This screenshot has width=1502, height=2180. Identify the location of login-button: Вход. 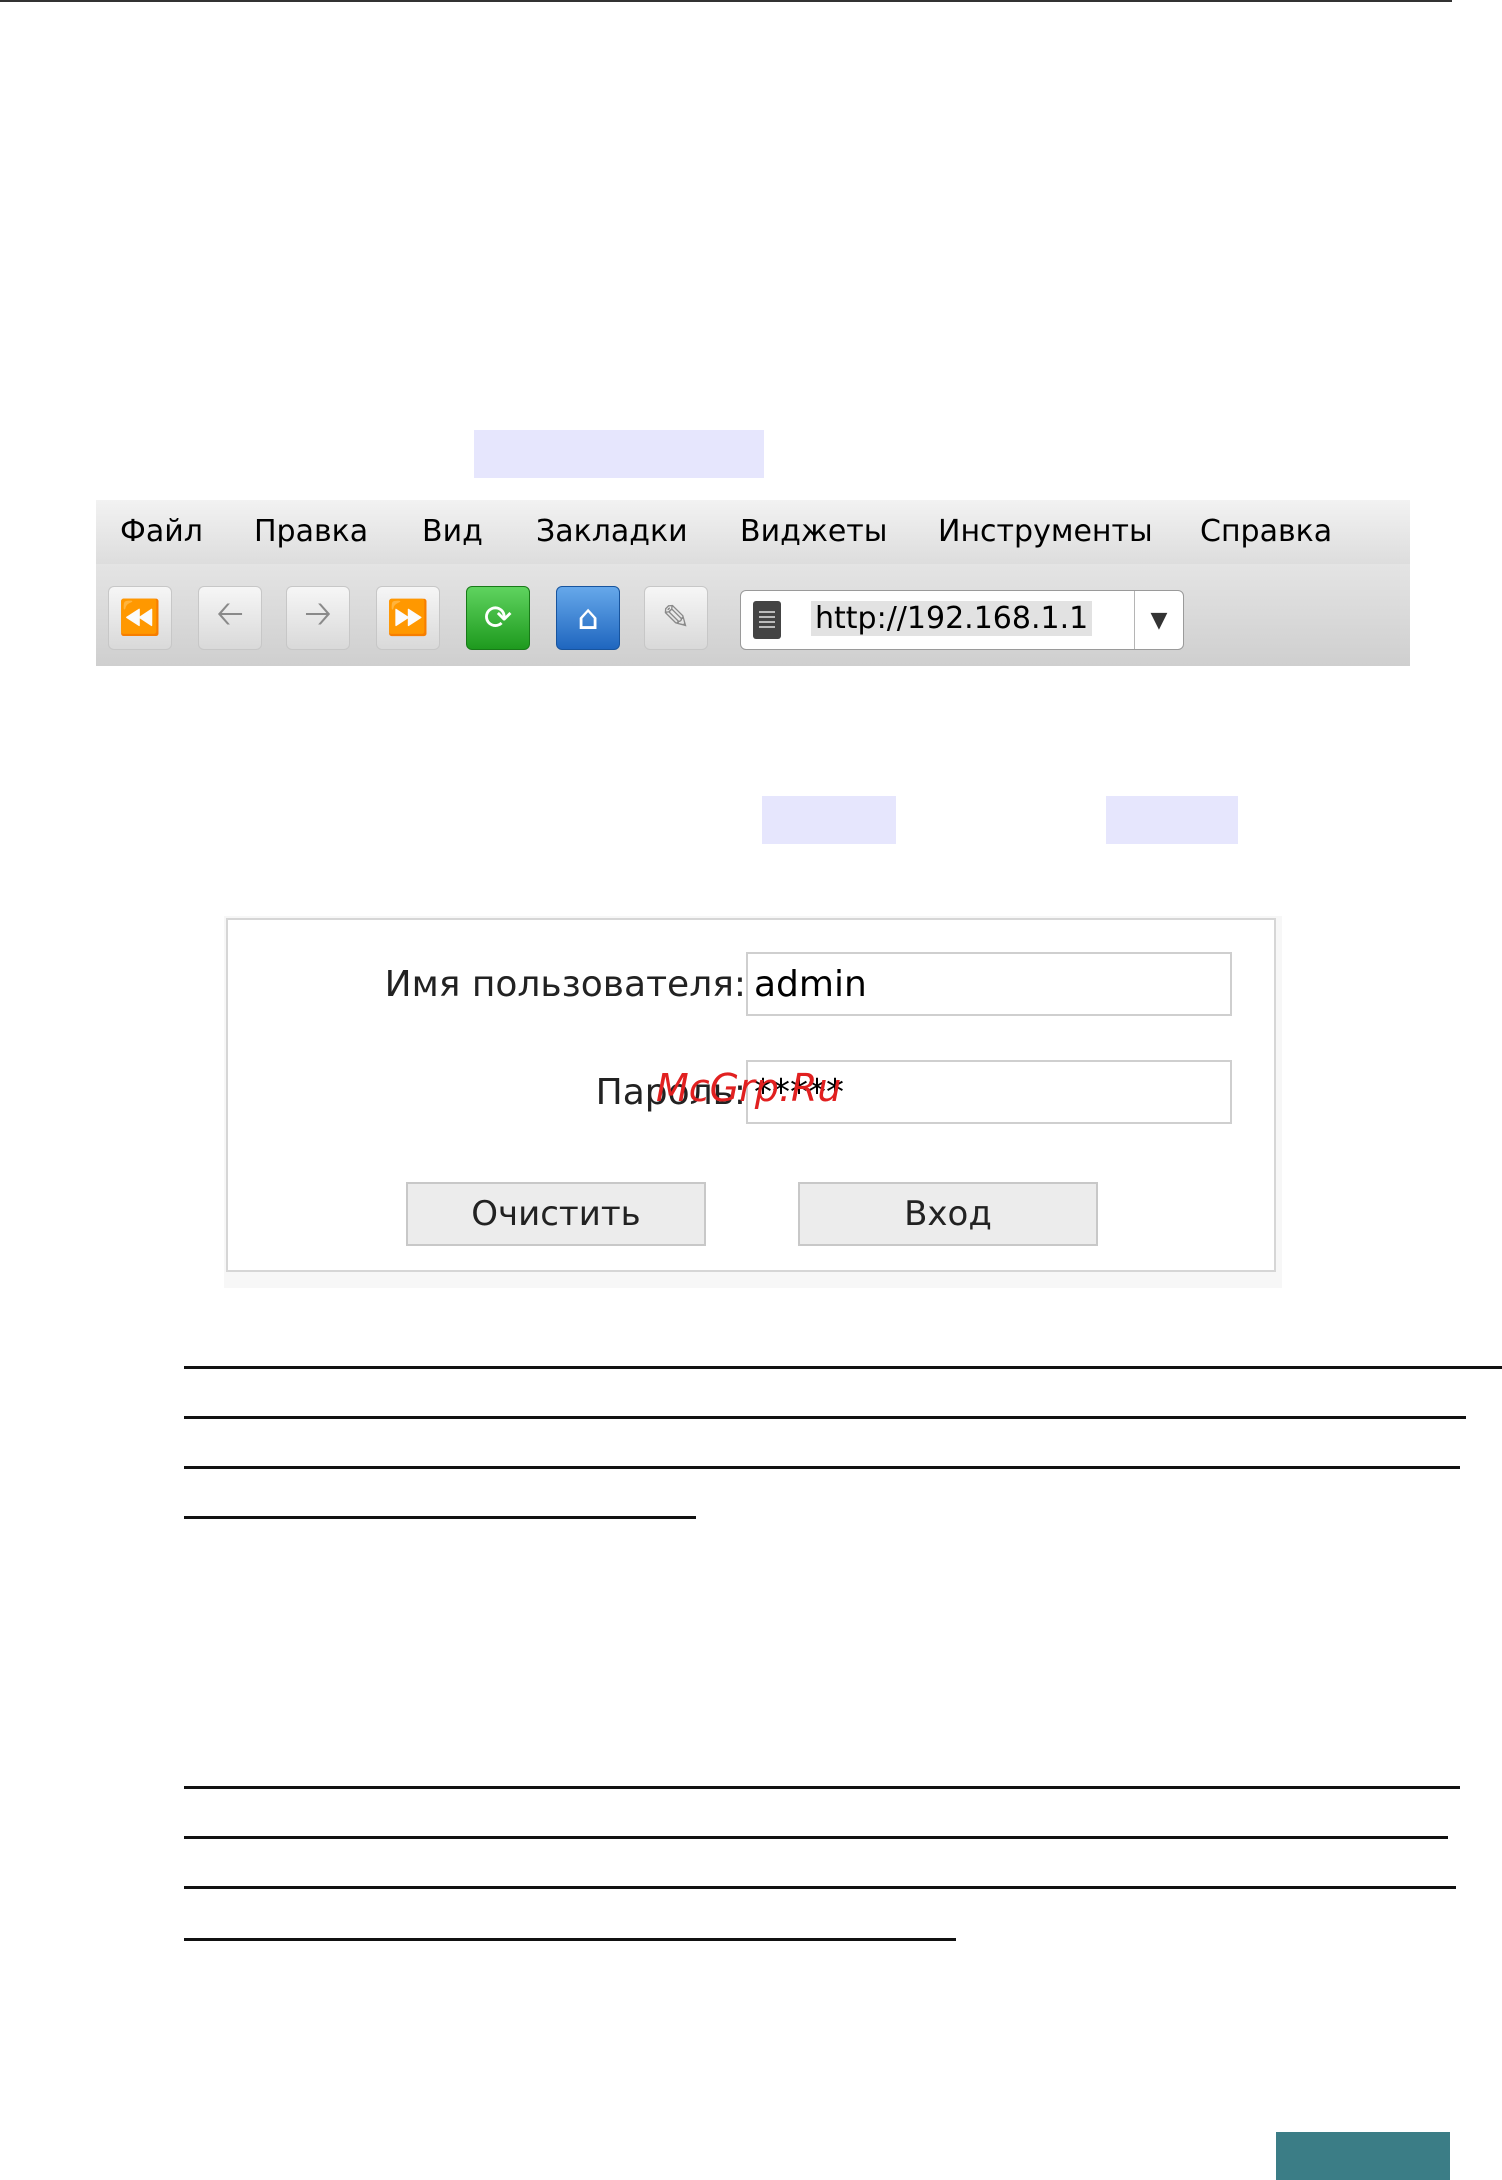
(948, 1214).